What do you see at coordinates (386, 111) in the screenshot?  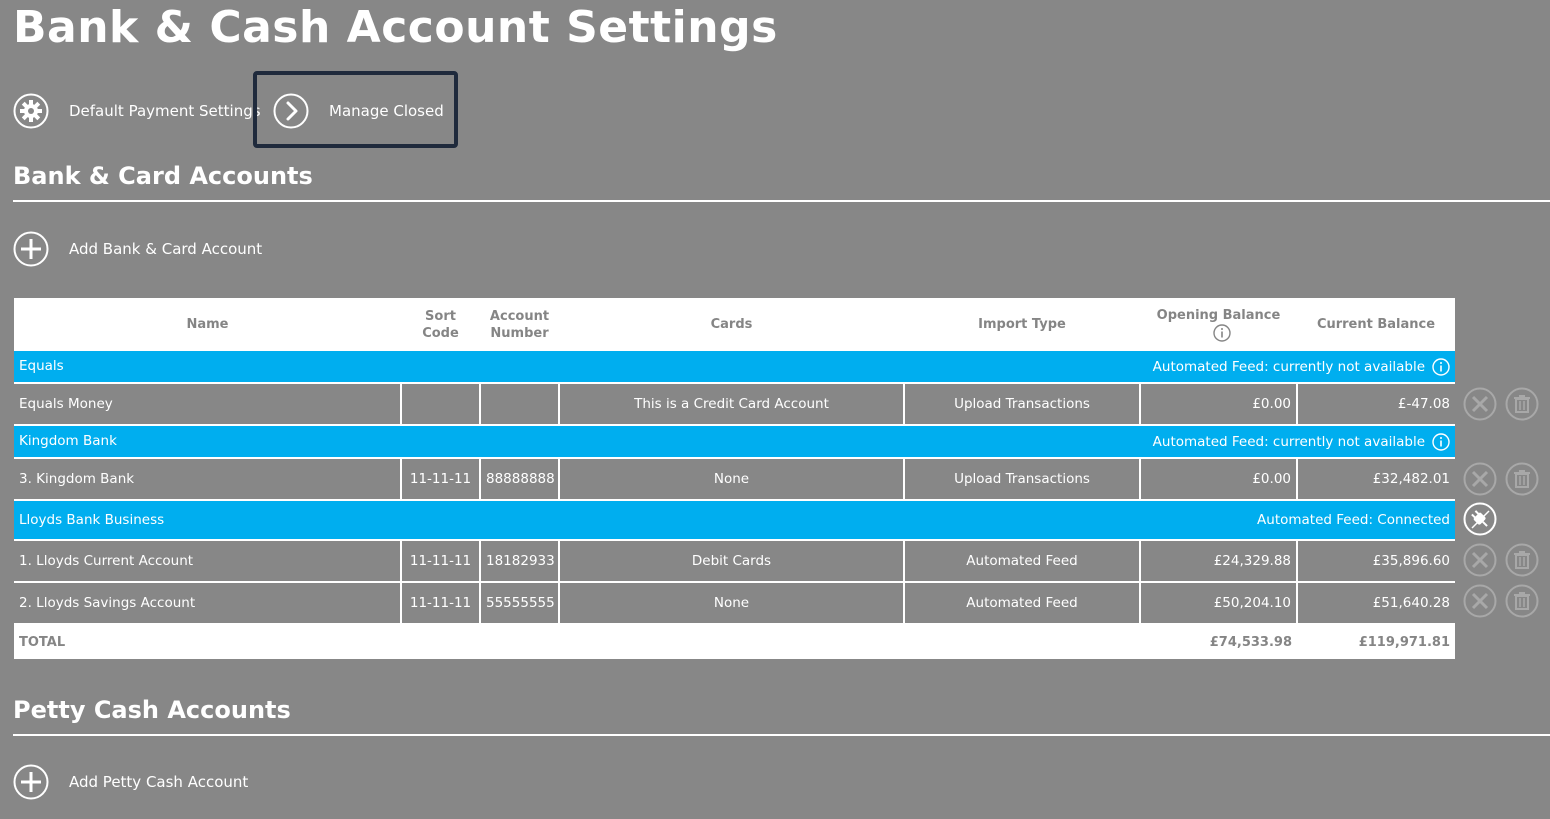 I see `manage-closed-label: Manage Closed` at bounding box center [386, 111].